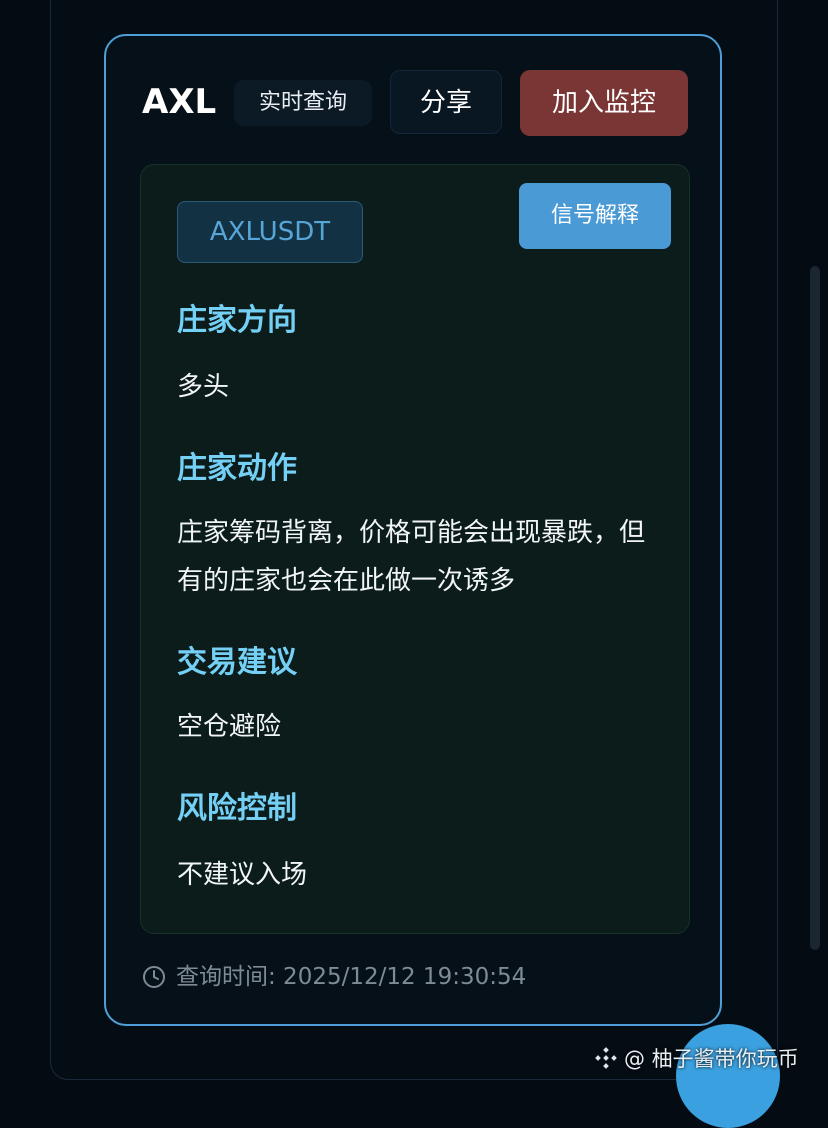  What do you see at coordinates (270, 232) in the screenshot?
I see `pair-tag: AXLUSDT` at bounding box center [270, 232].